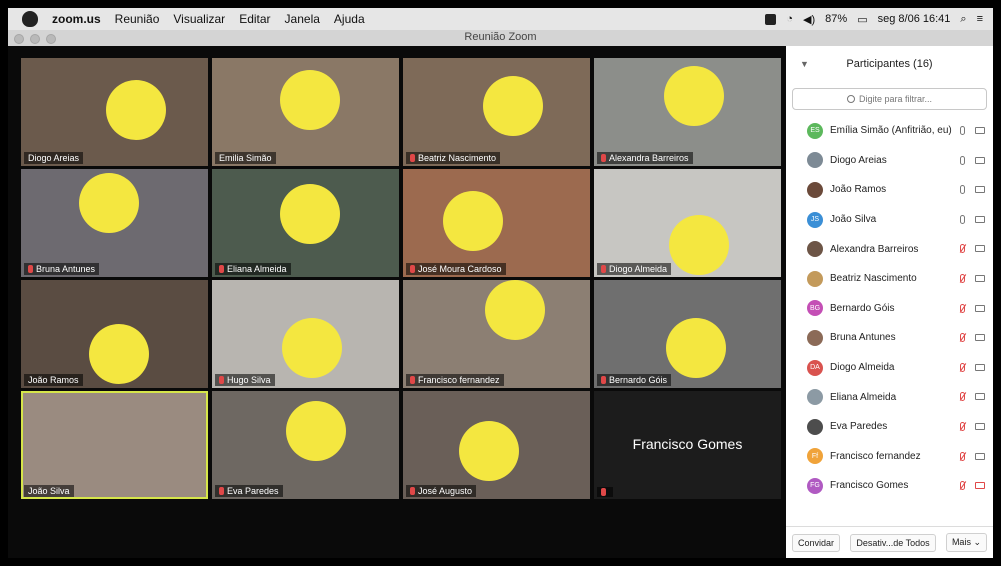  What do you see at coordinates (114, 445) in the screenshot?
I see `video-tile: João Silva` at bounding box center [114, 445].